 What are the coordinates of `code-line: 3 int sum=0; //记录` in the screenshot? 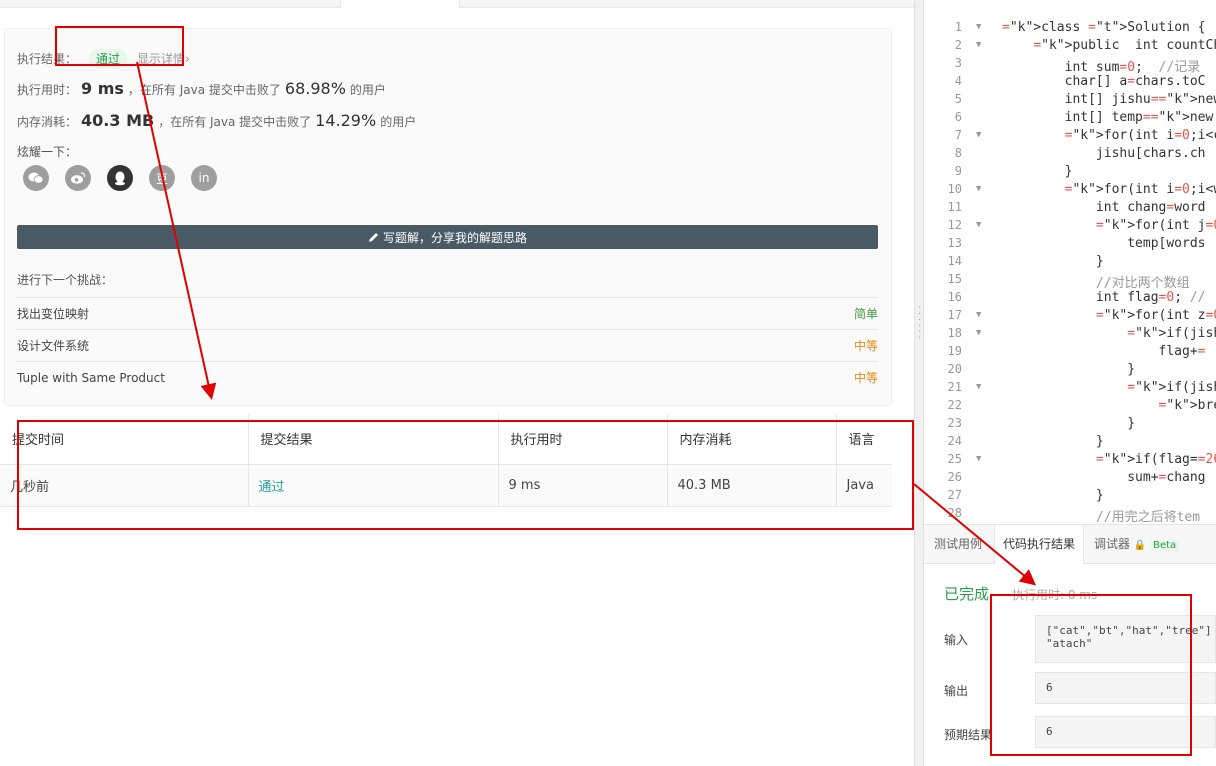 It's located at (1070, 65).